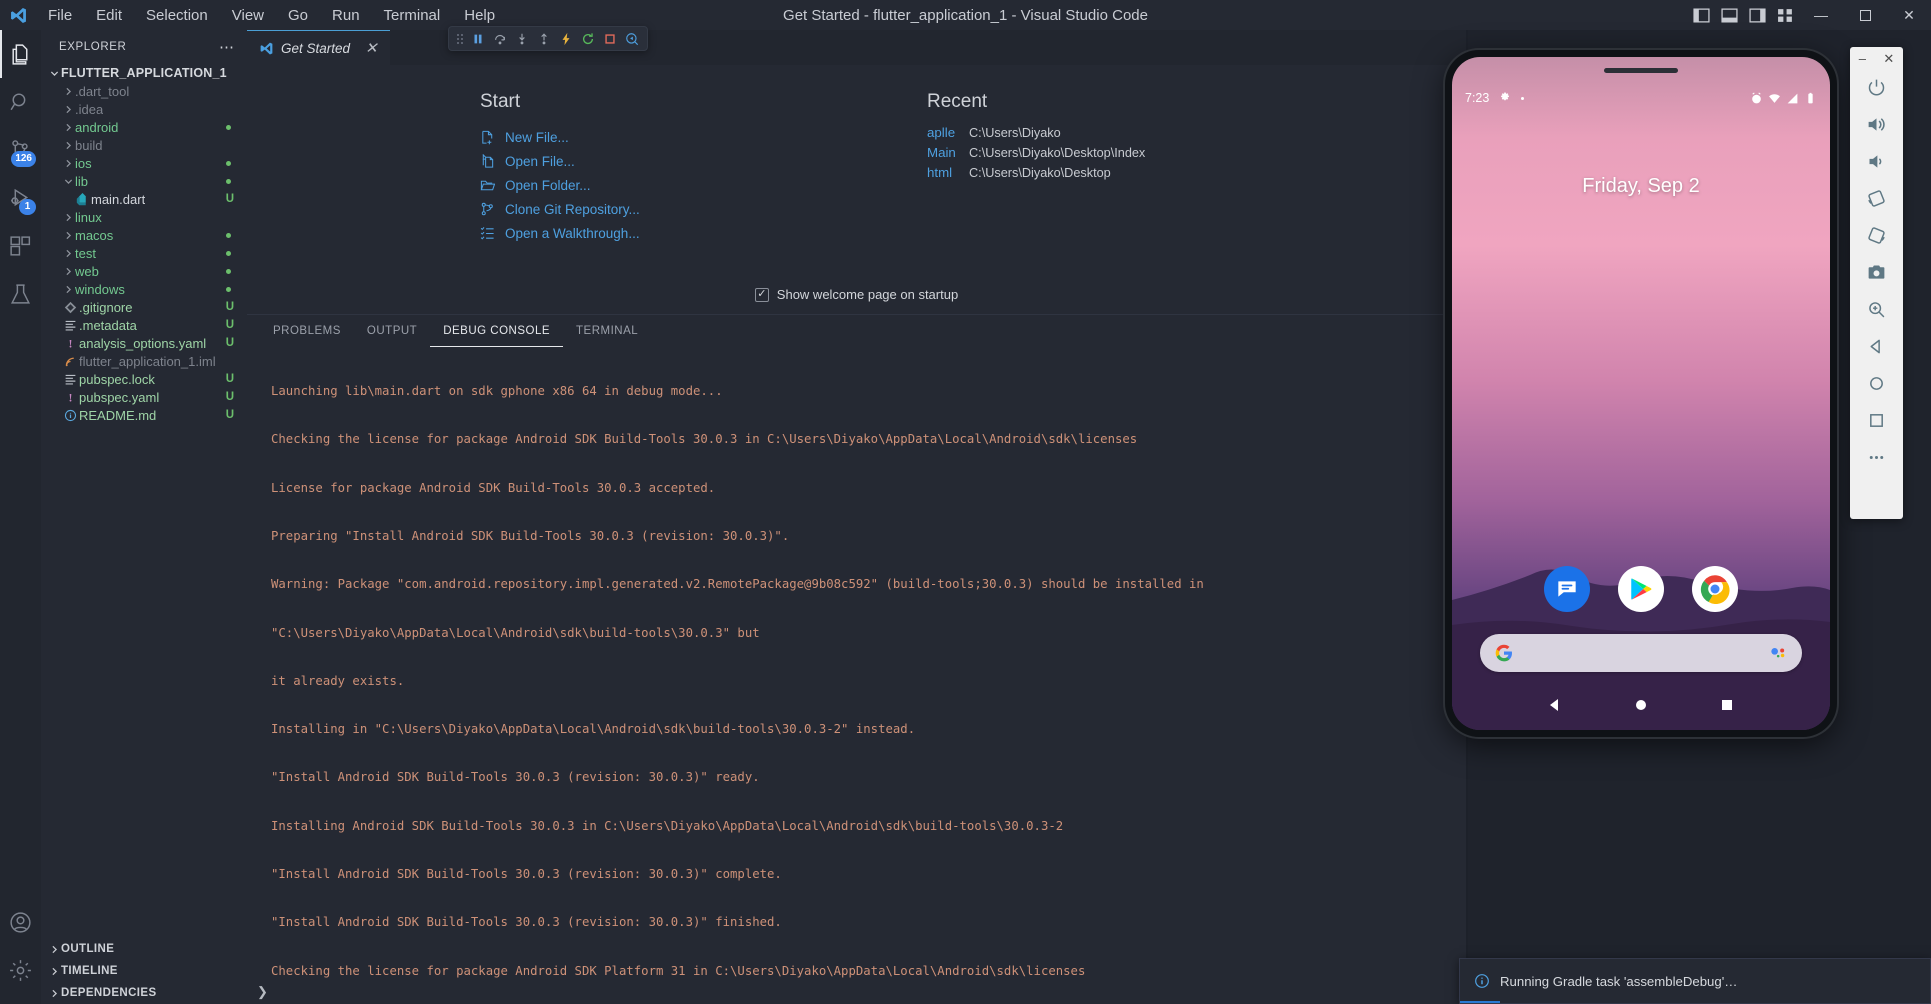 This screenshot has width=1931, height=1004. What do you see at coordinates (144, 145) in the screenshot?
I see `tree-item-build: build` at bounding box center [144, 145].